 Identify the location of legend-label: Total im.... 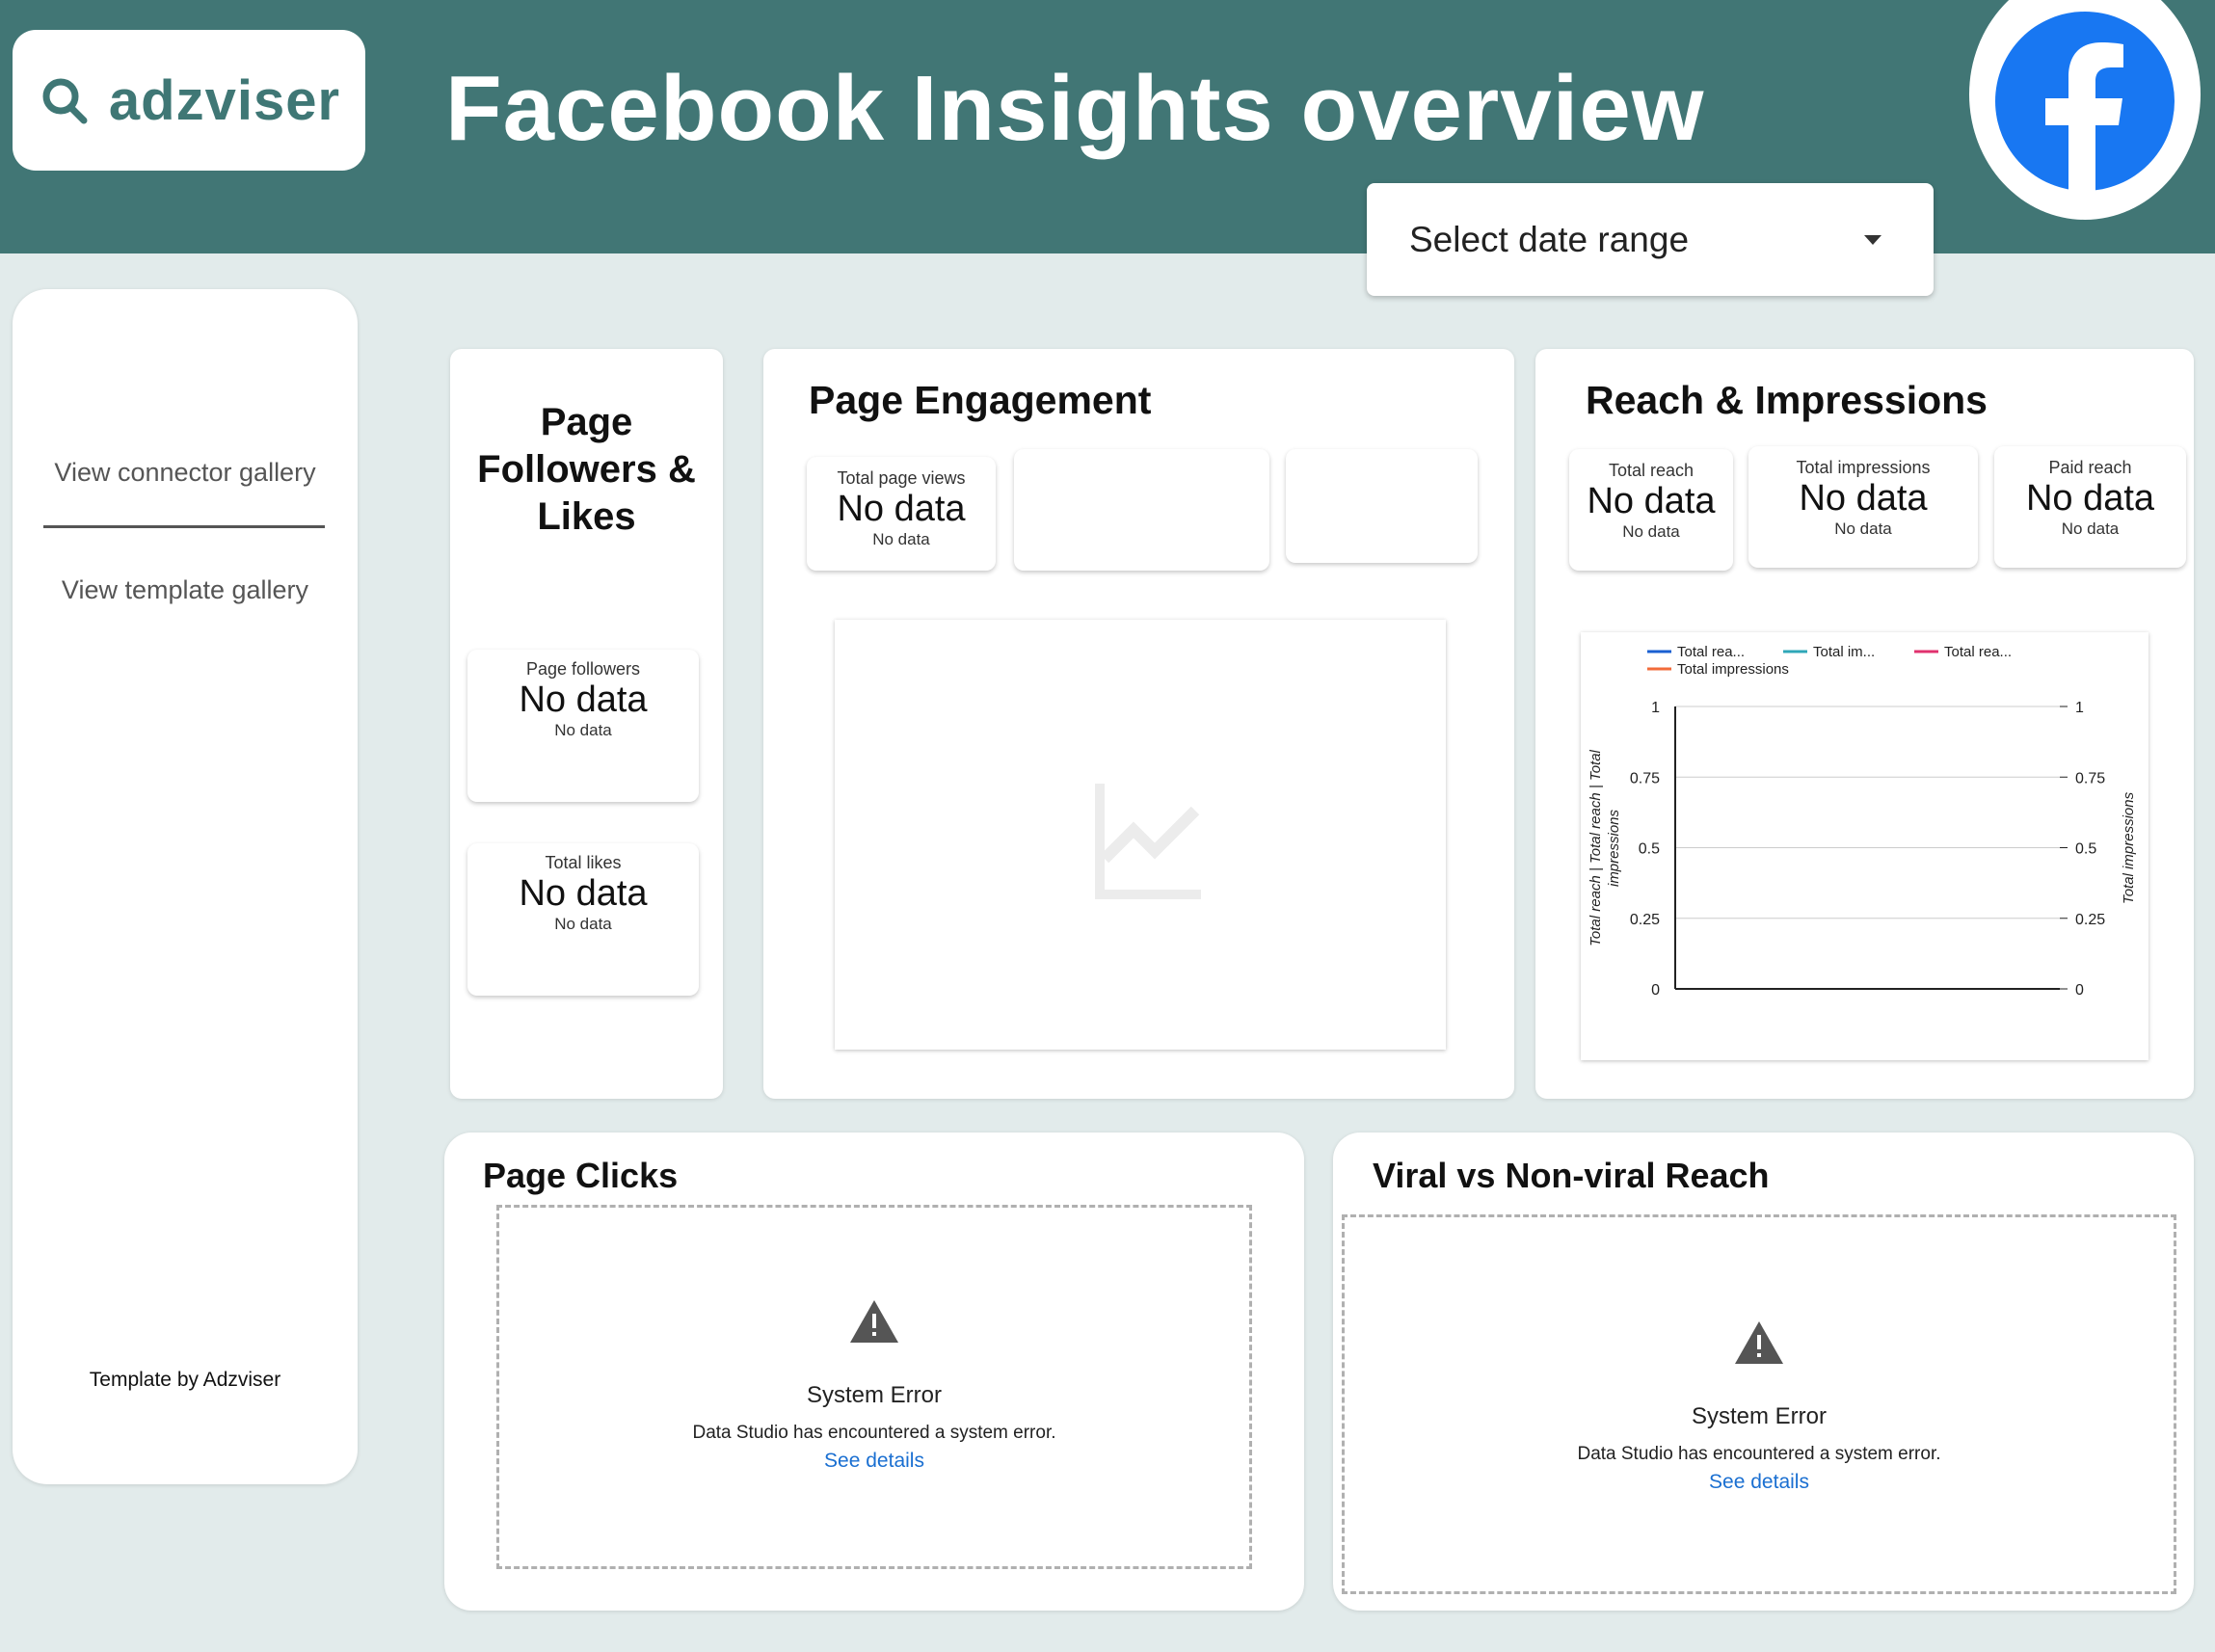
(1844, 652).